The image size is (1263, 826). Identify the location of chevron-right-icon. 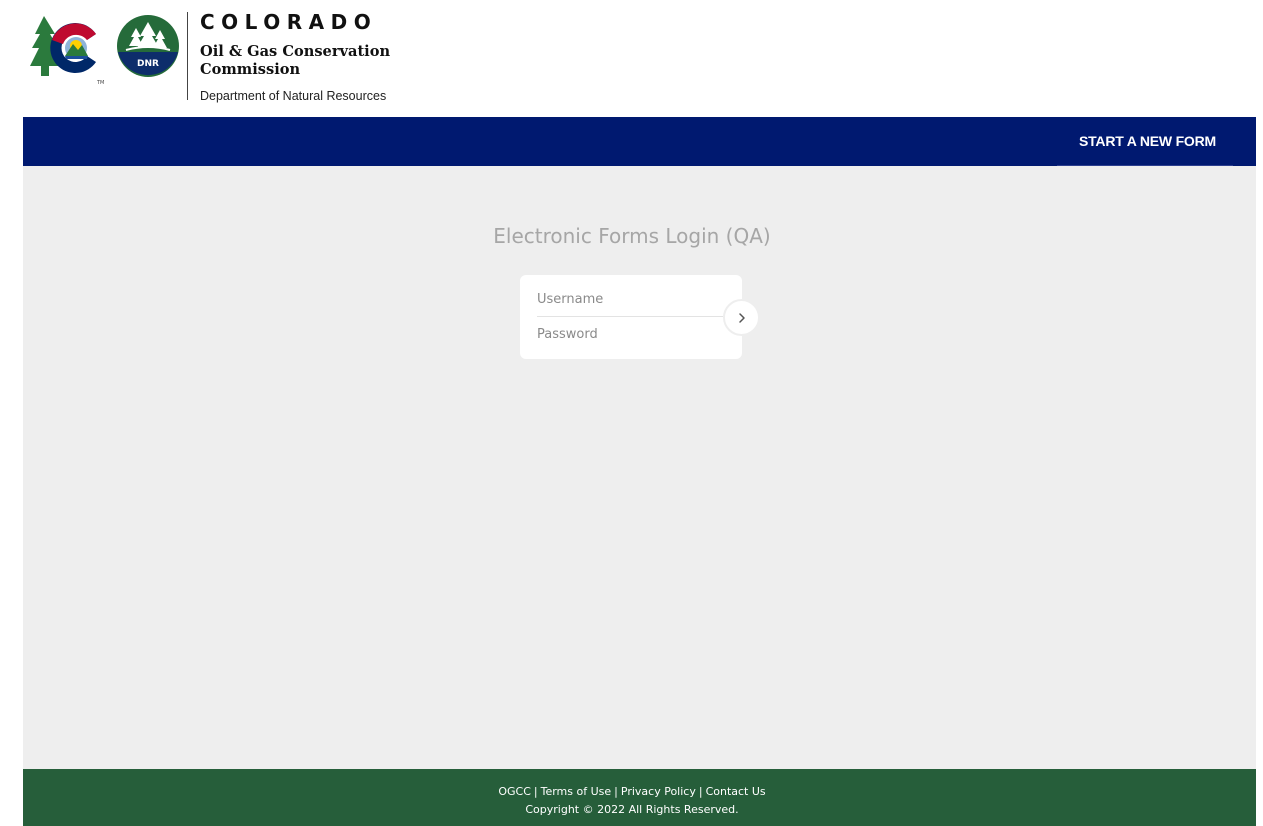
(741, 317).